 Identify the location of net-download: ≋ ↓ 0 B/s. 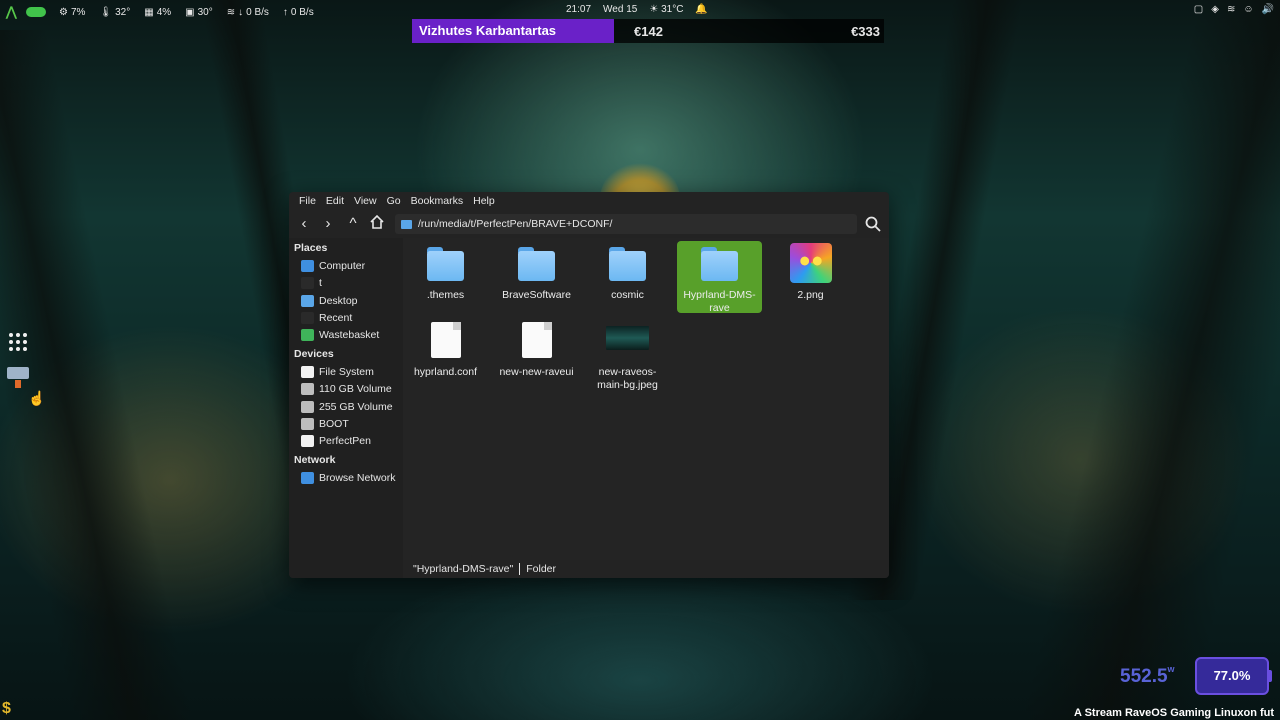
(248, 12).